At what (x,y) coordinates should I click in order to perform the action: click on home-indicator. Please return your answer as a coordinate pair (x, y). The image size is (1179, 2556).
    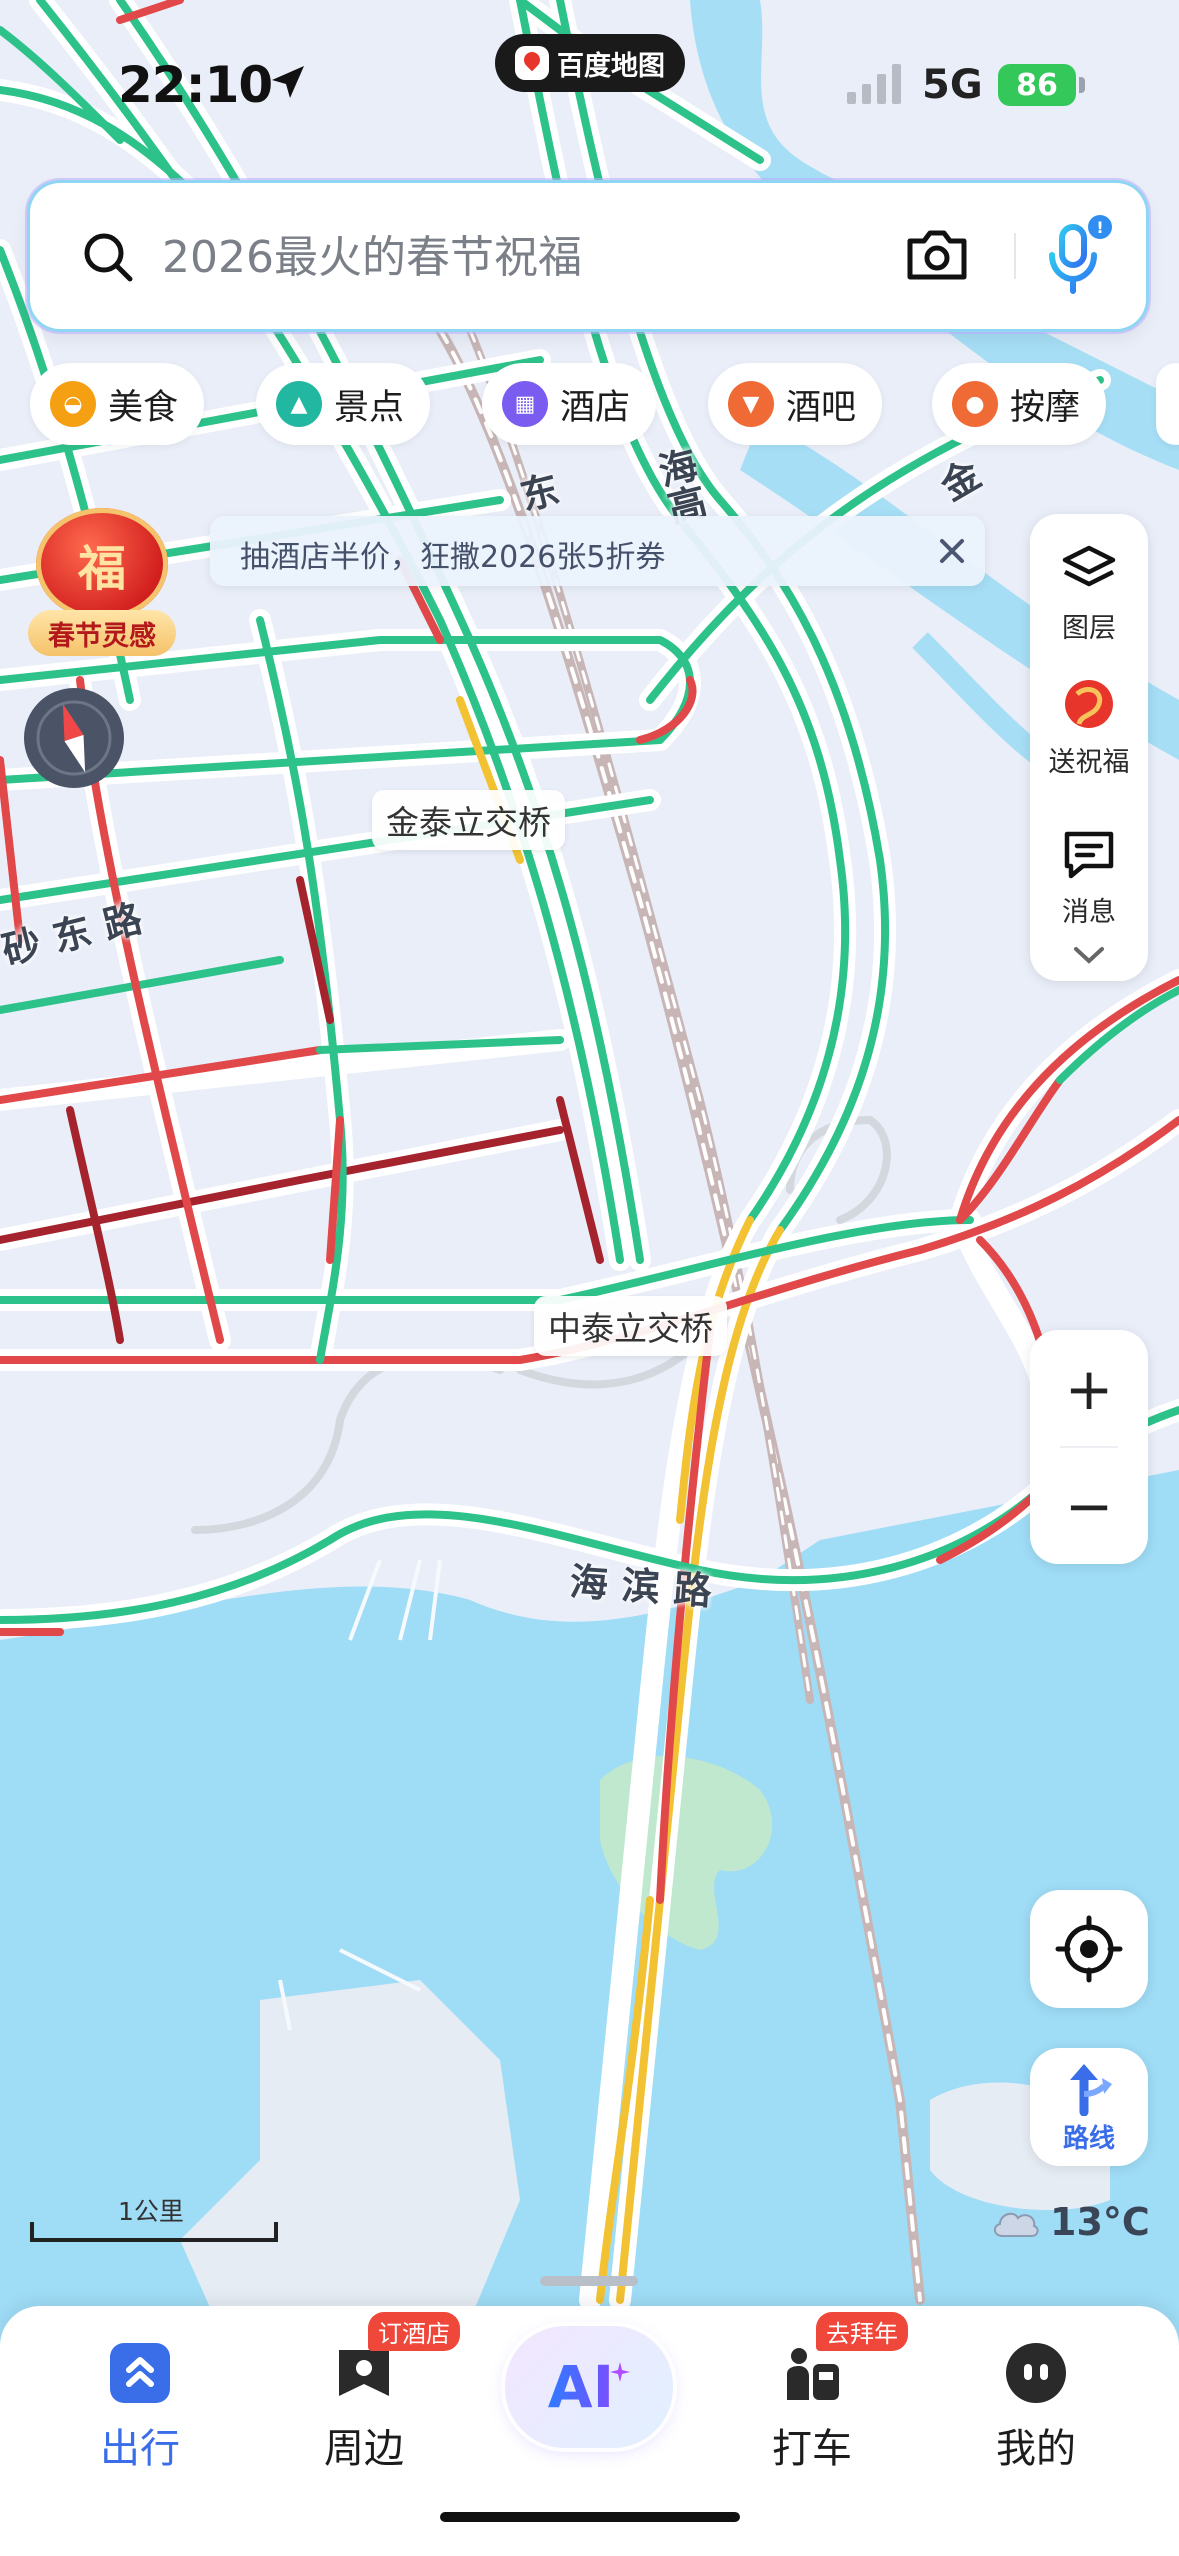
    Looking at the image, I should click on (590, 2517).